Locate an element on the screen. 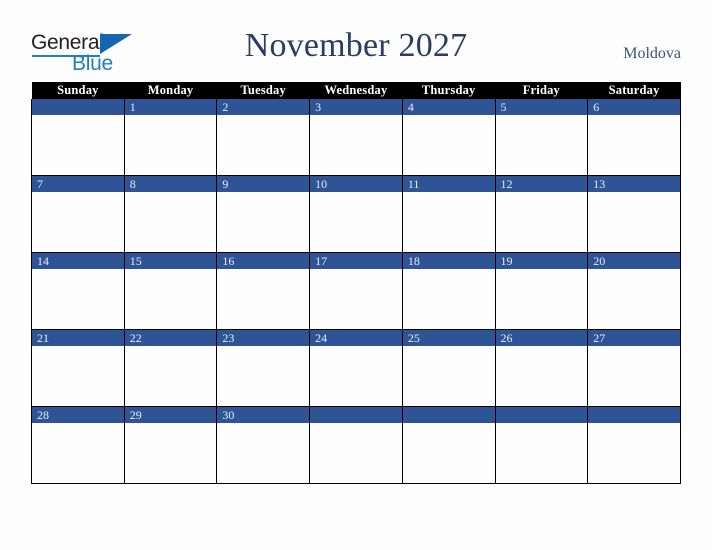 This screenshot has height=550, width=712. calendar-week-row: 14 15 16 17 18 19 20 is located at coordinates (356, 291).